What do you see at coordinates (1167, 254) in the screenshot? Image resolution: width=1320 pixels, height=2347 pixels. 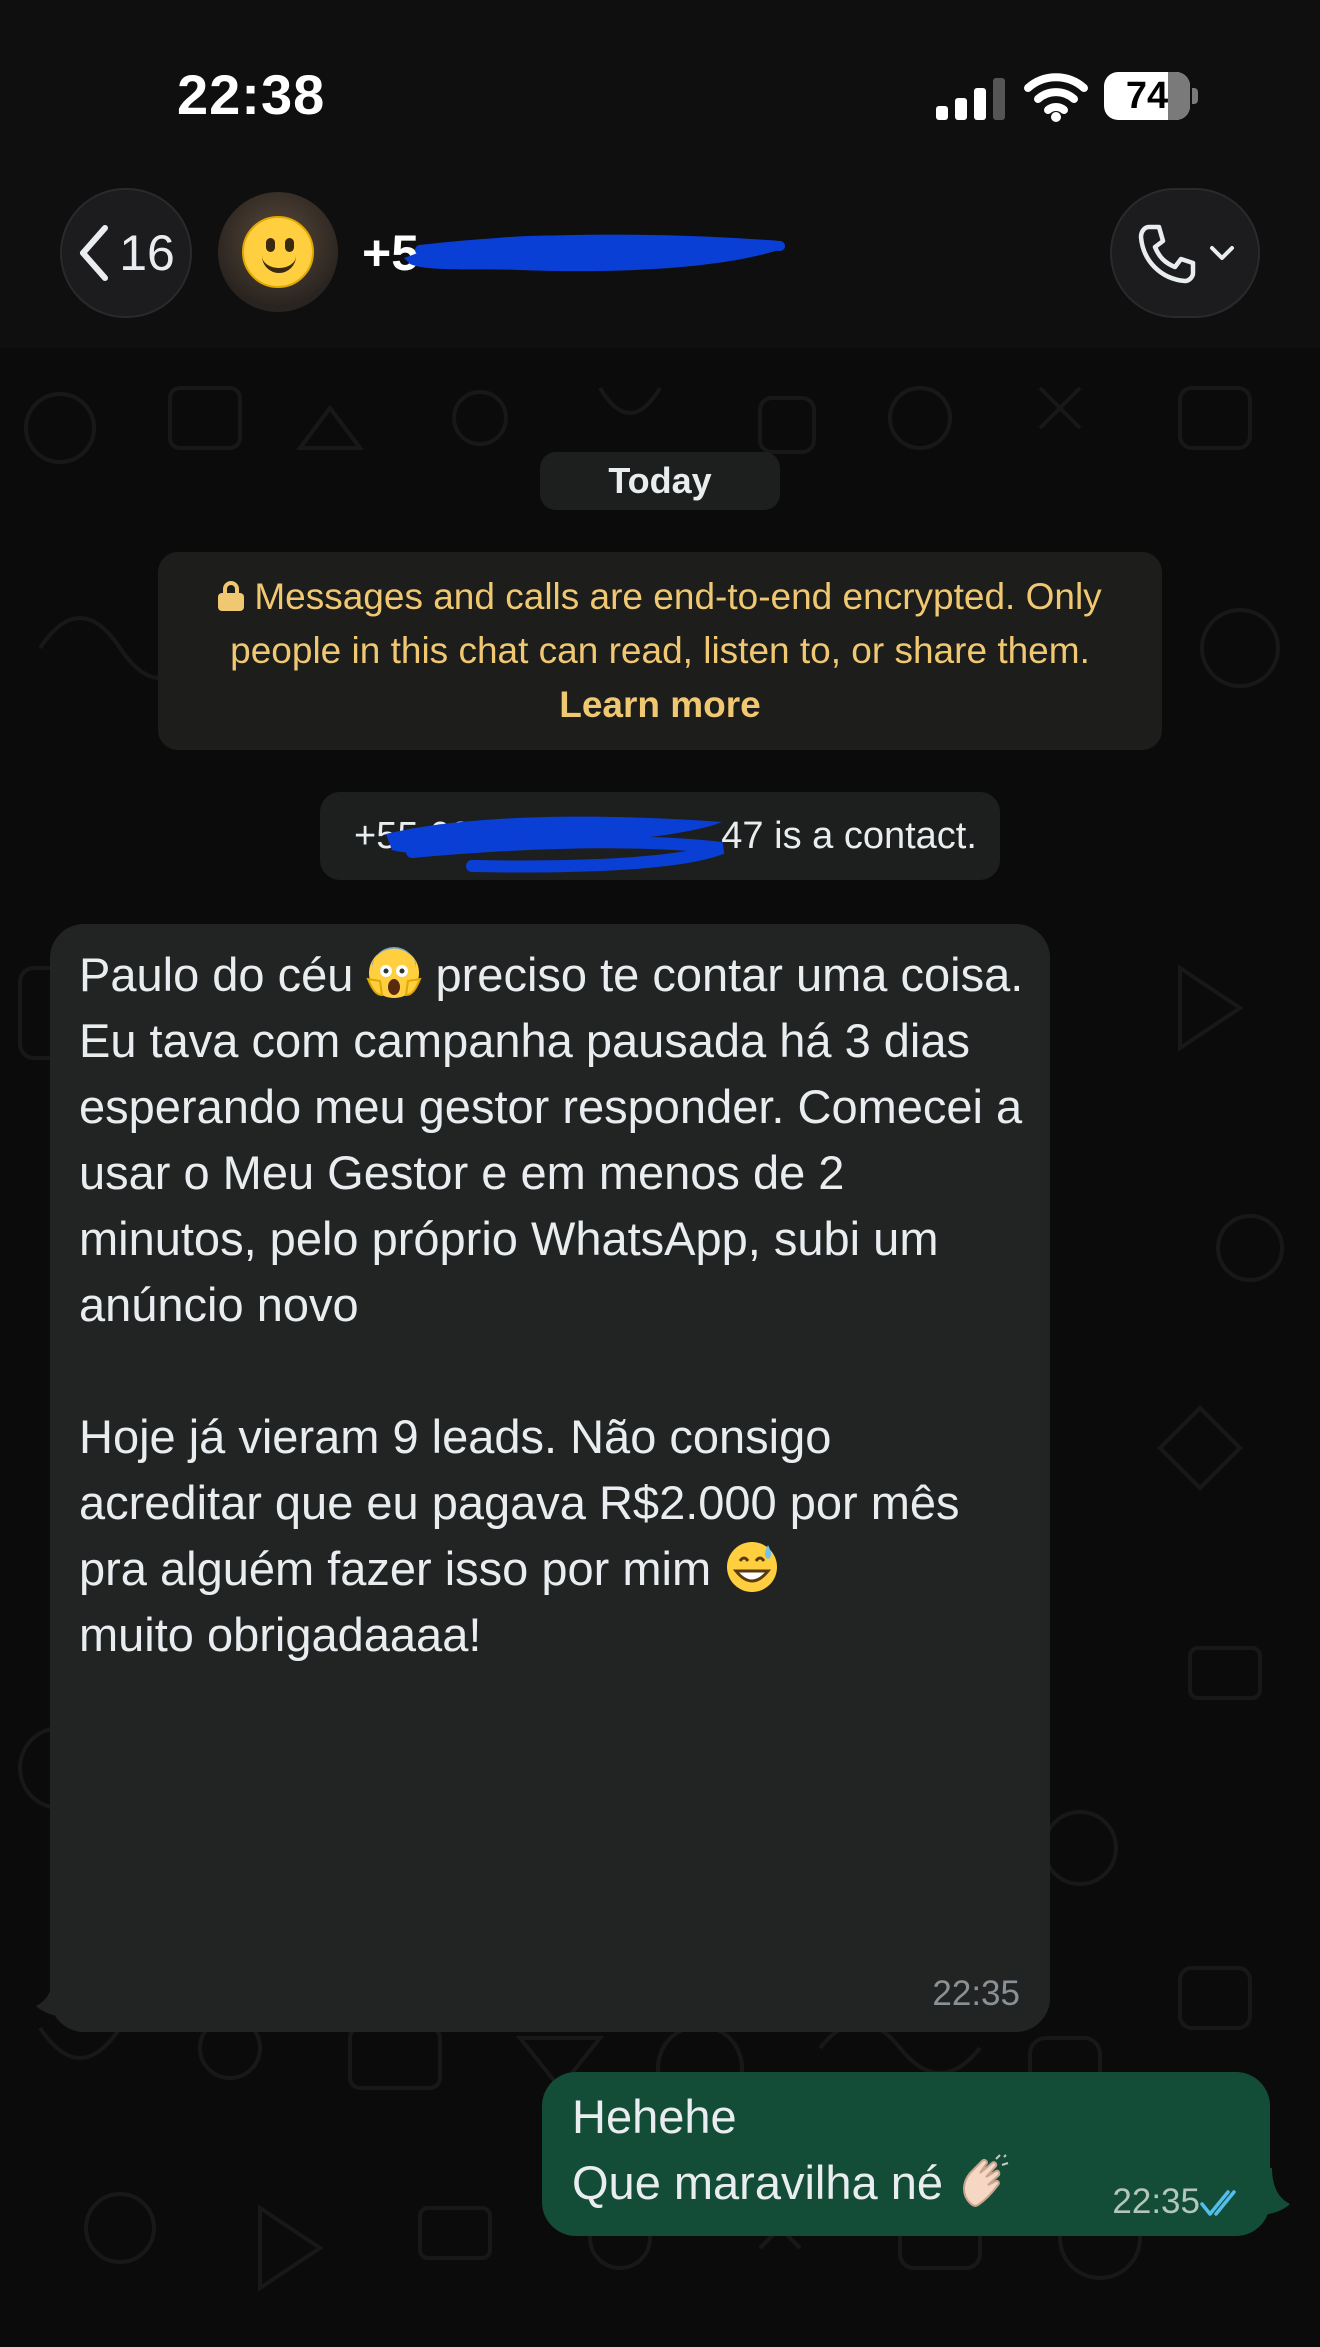 I see `phone-icon` at bounding box center [1167, 254].